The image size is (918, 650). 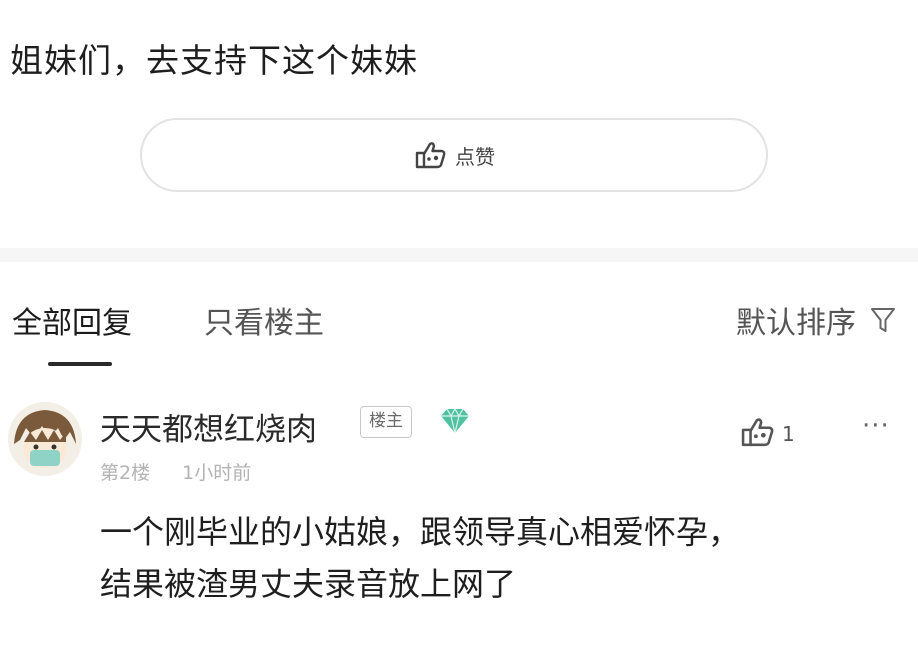 I want to click on reply-tabs: 全部回复 只看楼主 默认排序, so click(x=459, y=332).